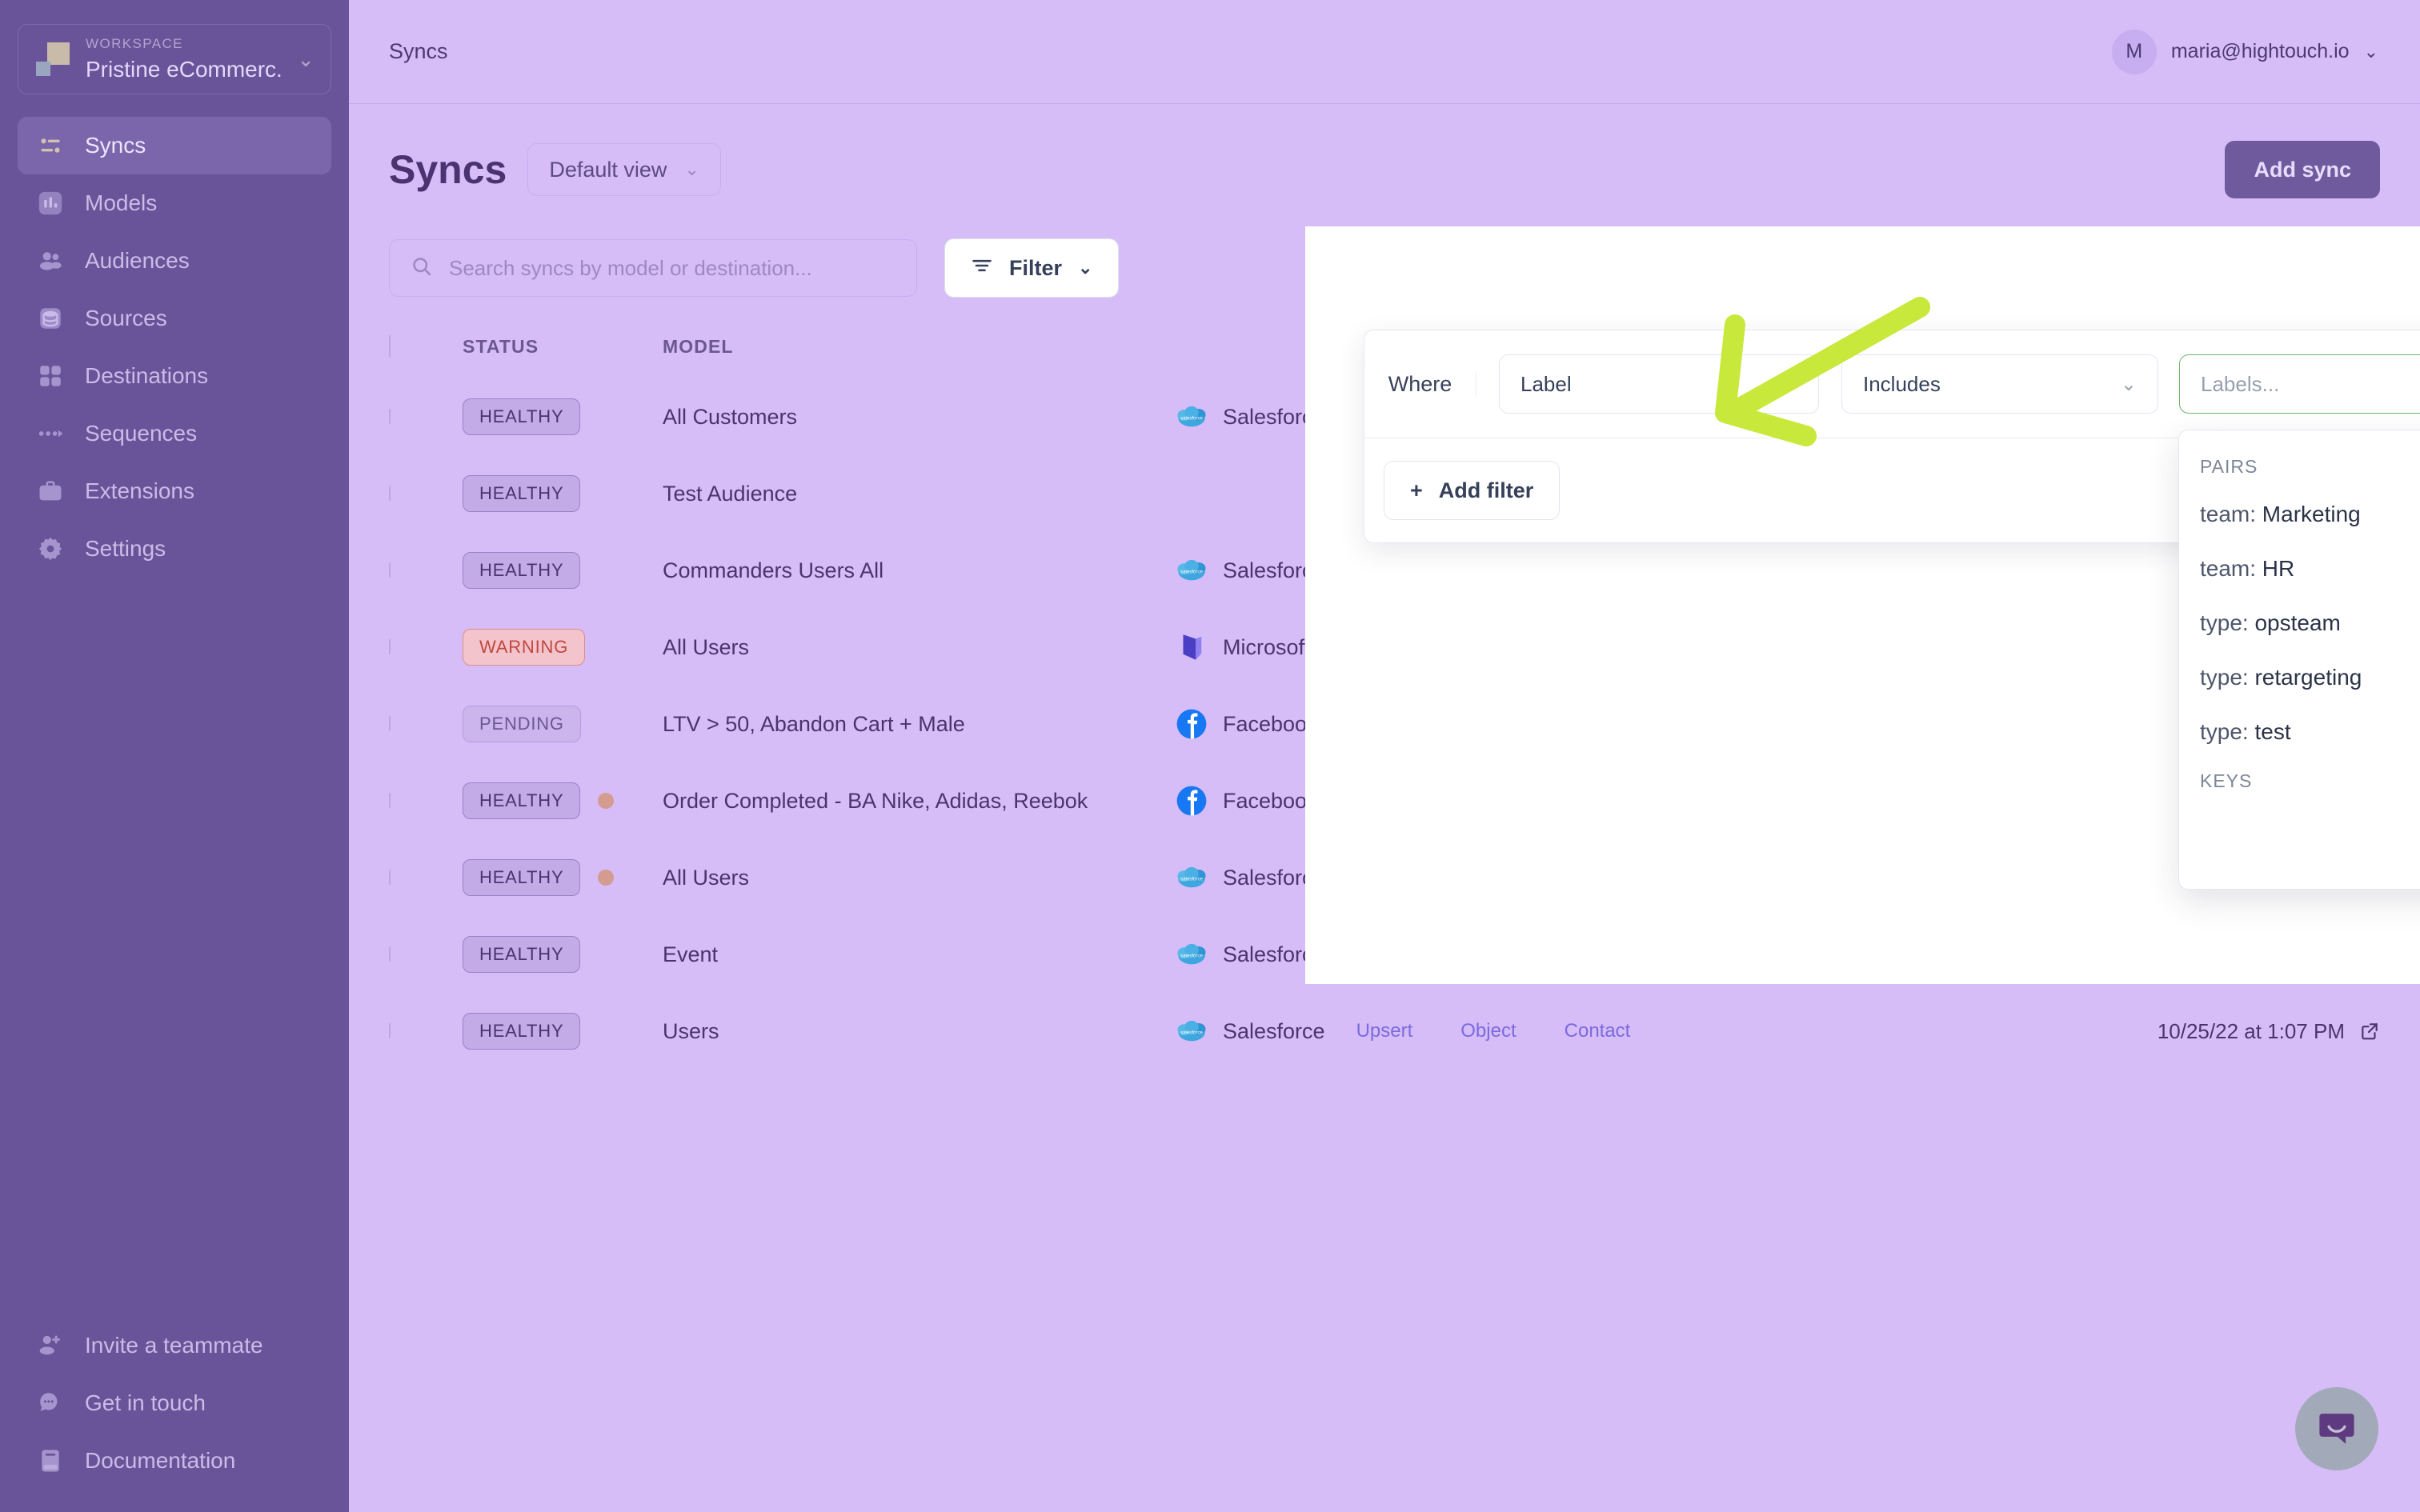 The height and width of the screenshot is (1512, 2420). I want to click on model-name: Event, so click(691, 954).